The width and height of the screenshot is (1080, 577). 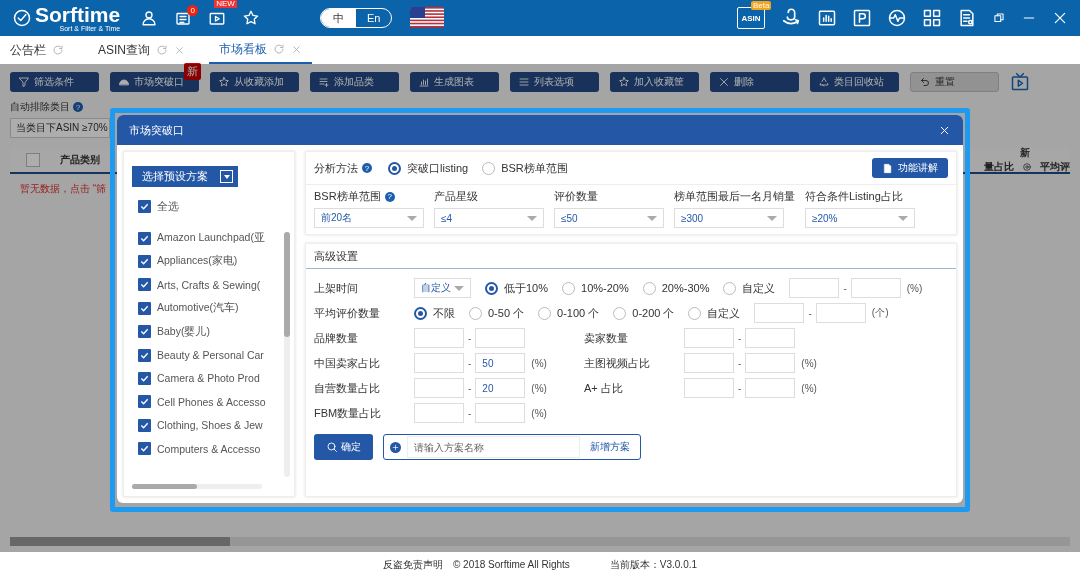 What do you see at coordinates (174, 331) in the screenshot?
I see `category-checkbox: Baby(婴儿)` at bounding box center [174, 331].